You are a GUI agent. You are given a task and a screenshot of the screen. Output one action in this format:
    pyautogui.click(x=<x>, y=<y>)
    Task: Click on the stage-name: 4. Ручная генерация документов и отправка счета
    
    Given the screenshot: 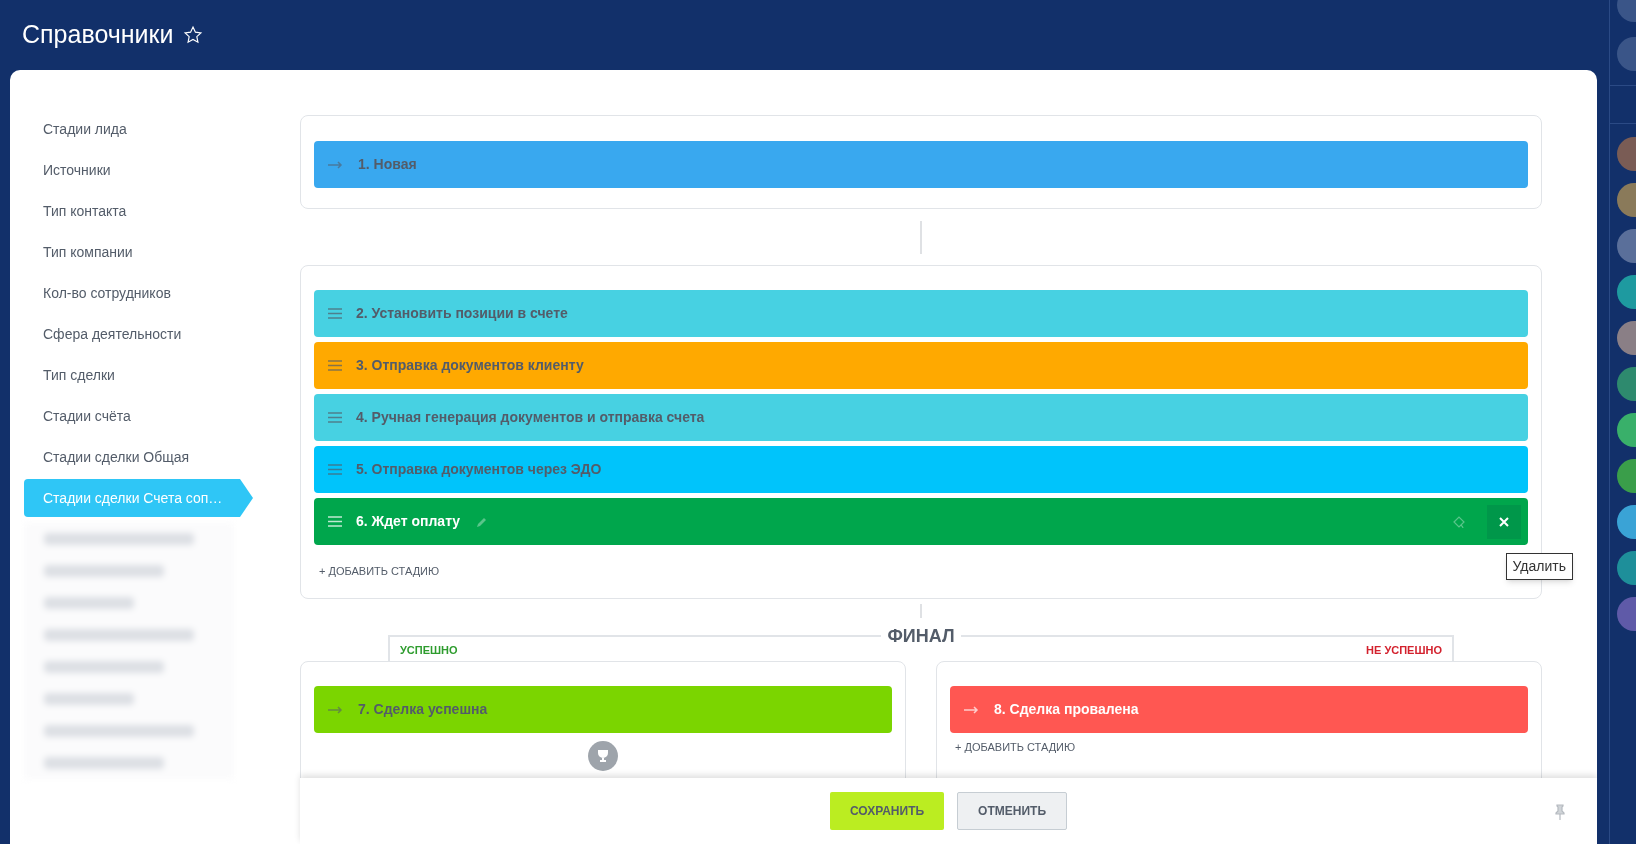 What is the action you would take?
    pyautogui.click(x=530, y=417)
    